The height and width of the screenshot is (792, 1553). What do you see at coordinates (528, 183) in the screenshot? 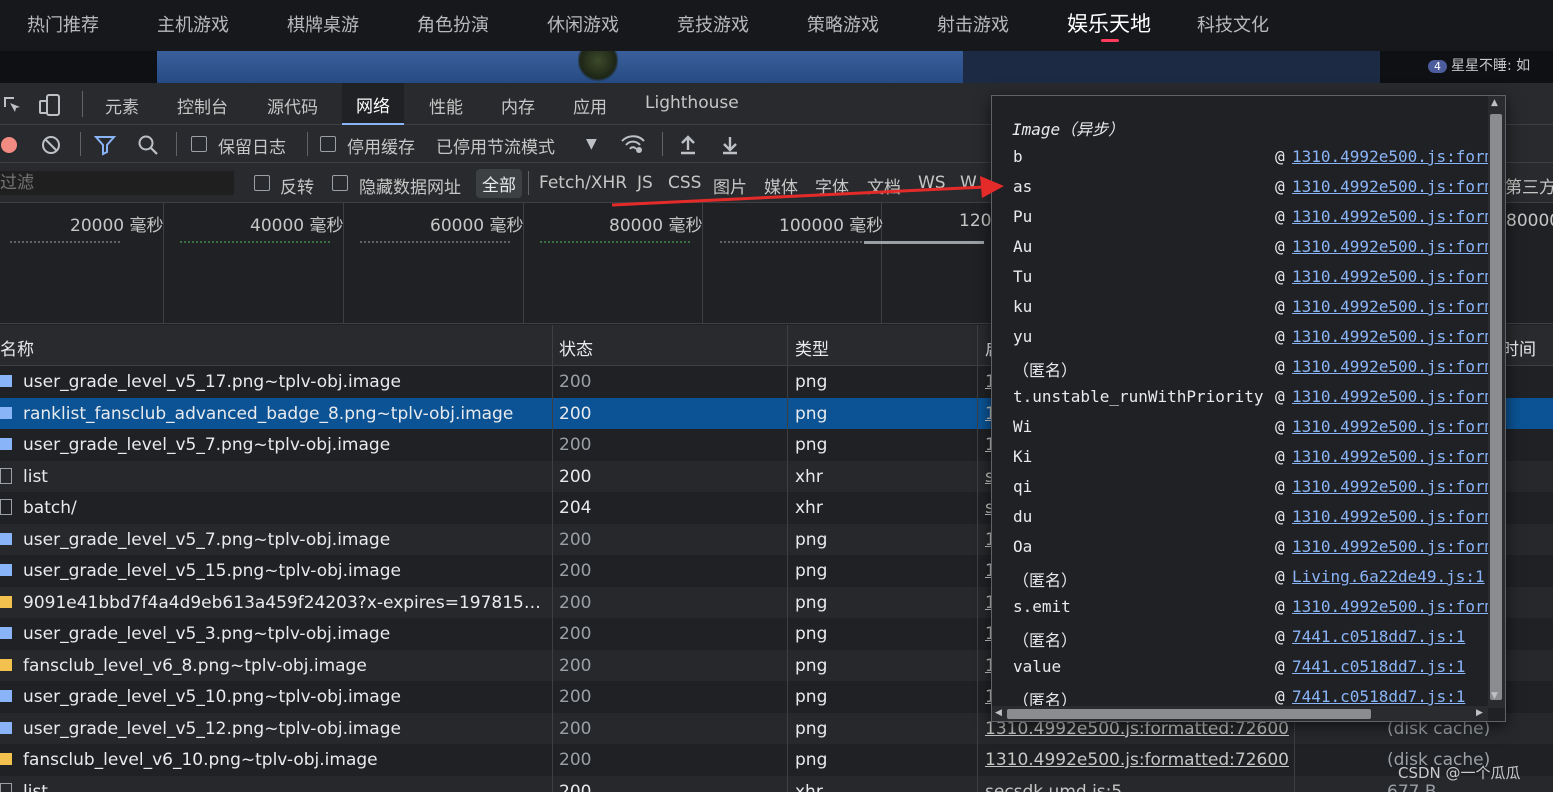
I see `filter-separator` at bounding box center [528, 183].